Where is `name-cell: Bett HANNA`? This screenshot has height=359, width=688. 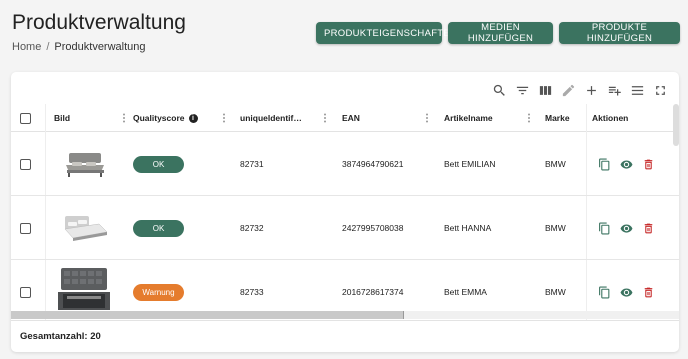 name-cell: Bett HANNA is located at coordinates (468, 228).